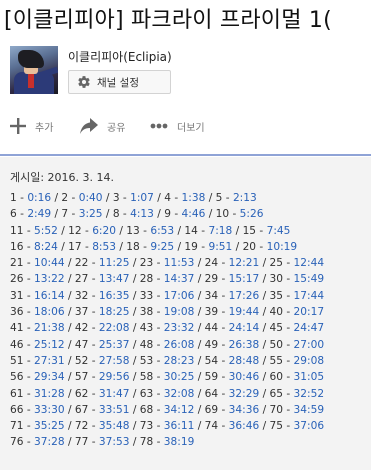 This screenshot has height=470, width=371. I want to click on timestamp-link: 8:24, so click(46, 247).